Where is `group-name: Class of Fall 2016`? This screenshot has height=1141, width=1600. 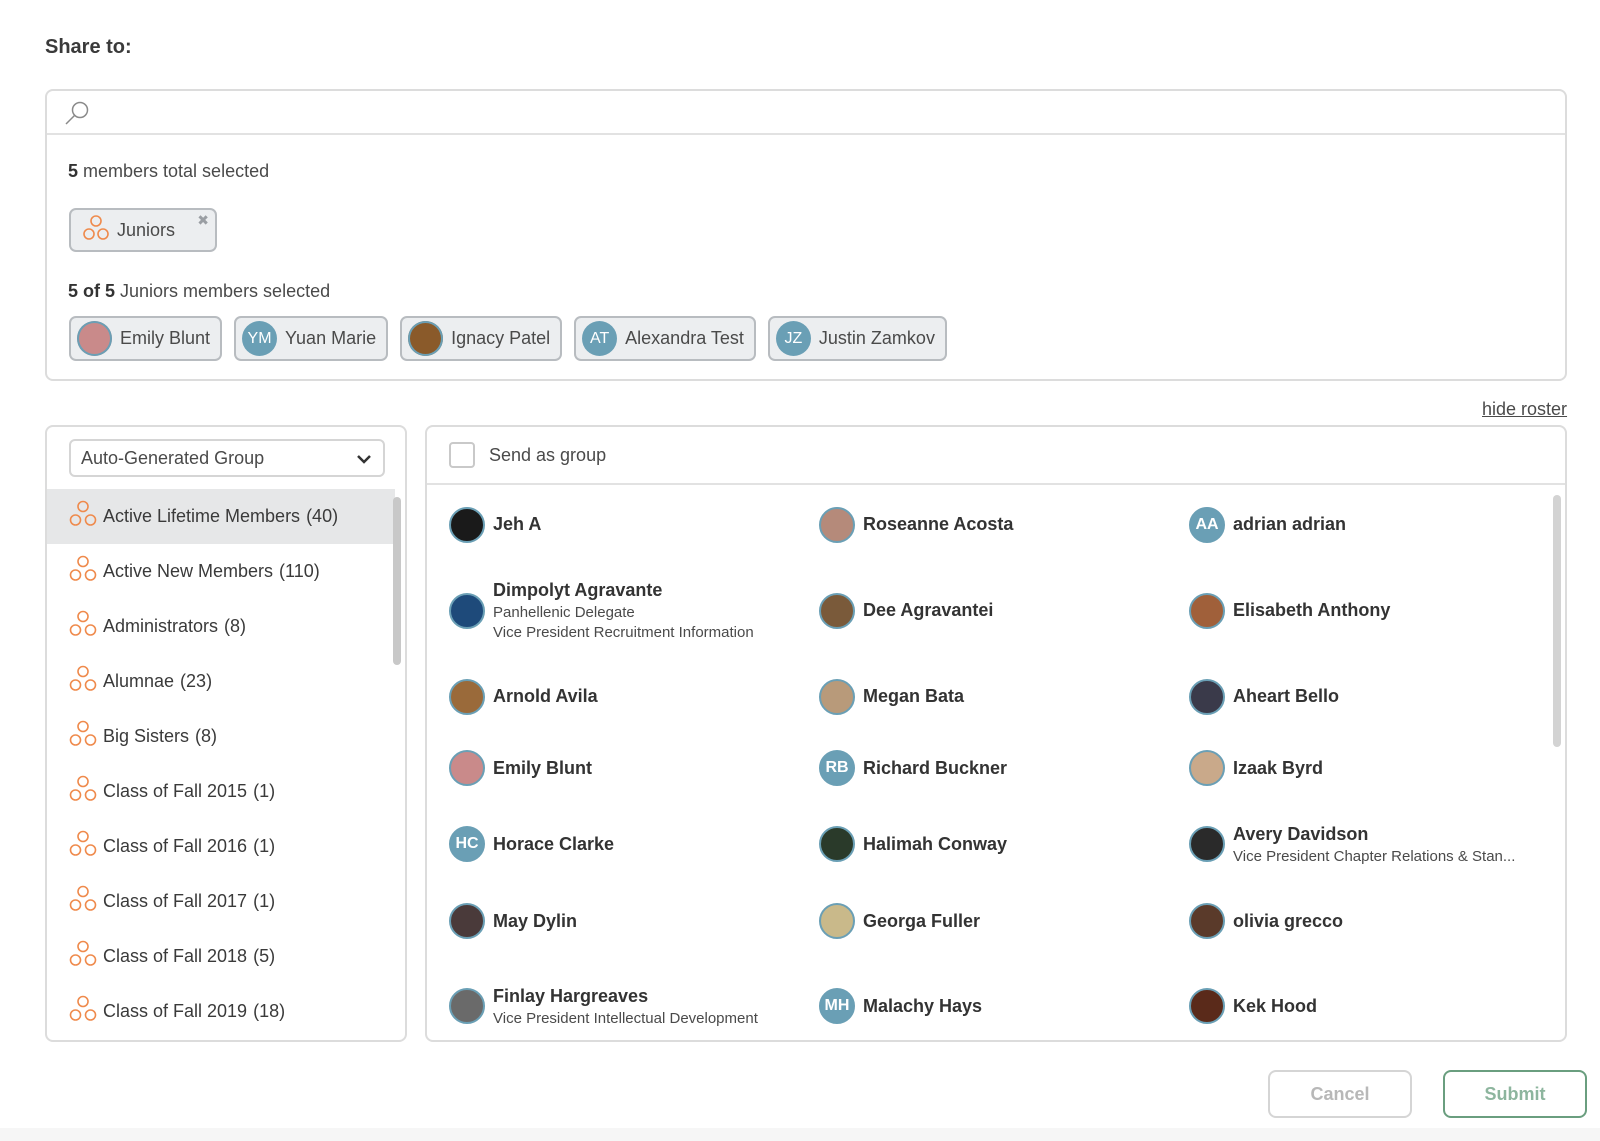
group-name: Class of Fall 2016 is located at coordinates (175, 846).